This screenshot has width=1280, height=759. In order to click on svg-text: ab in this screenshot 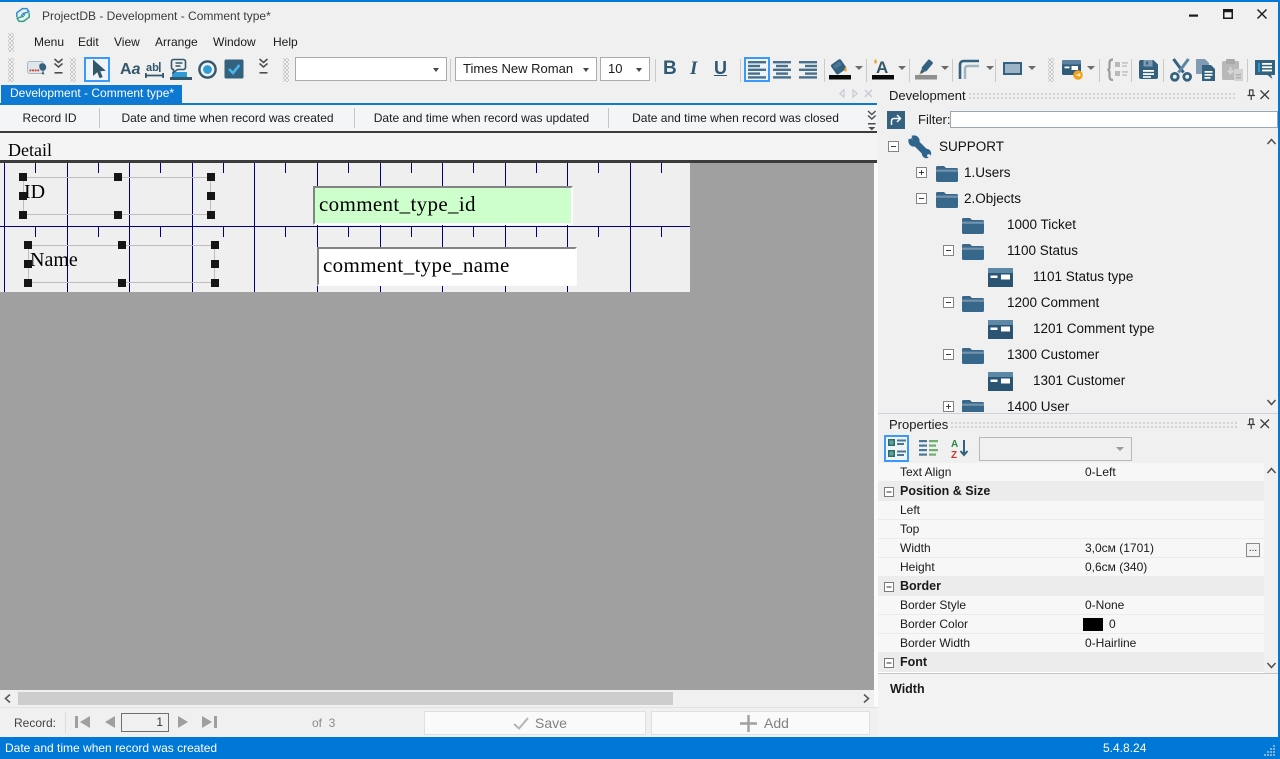, I will do `click(152, 68)`.